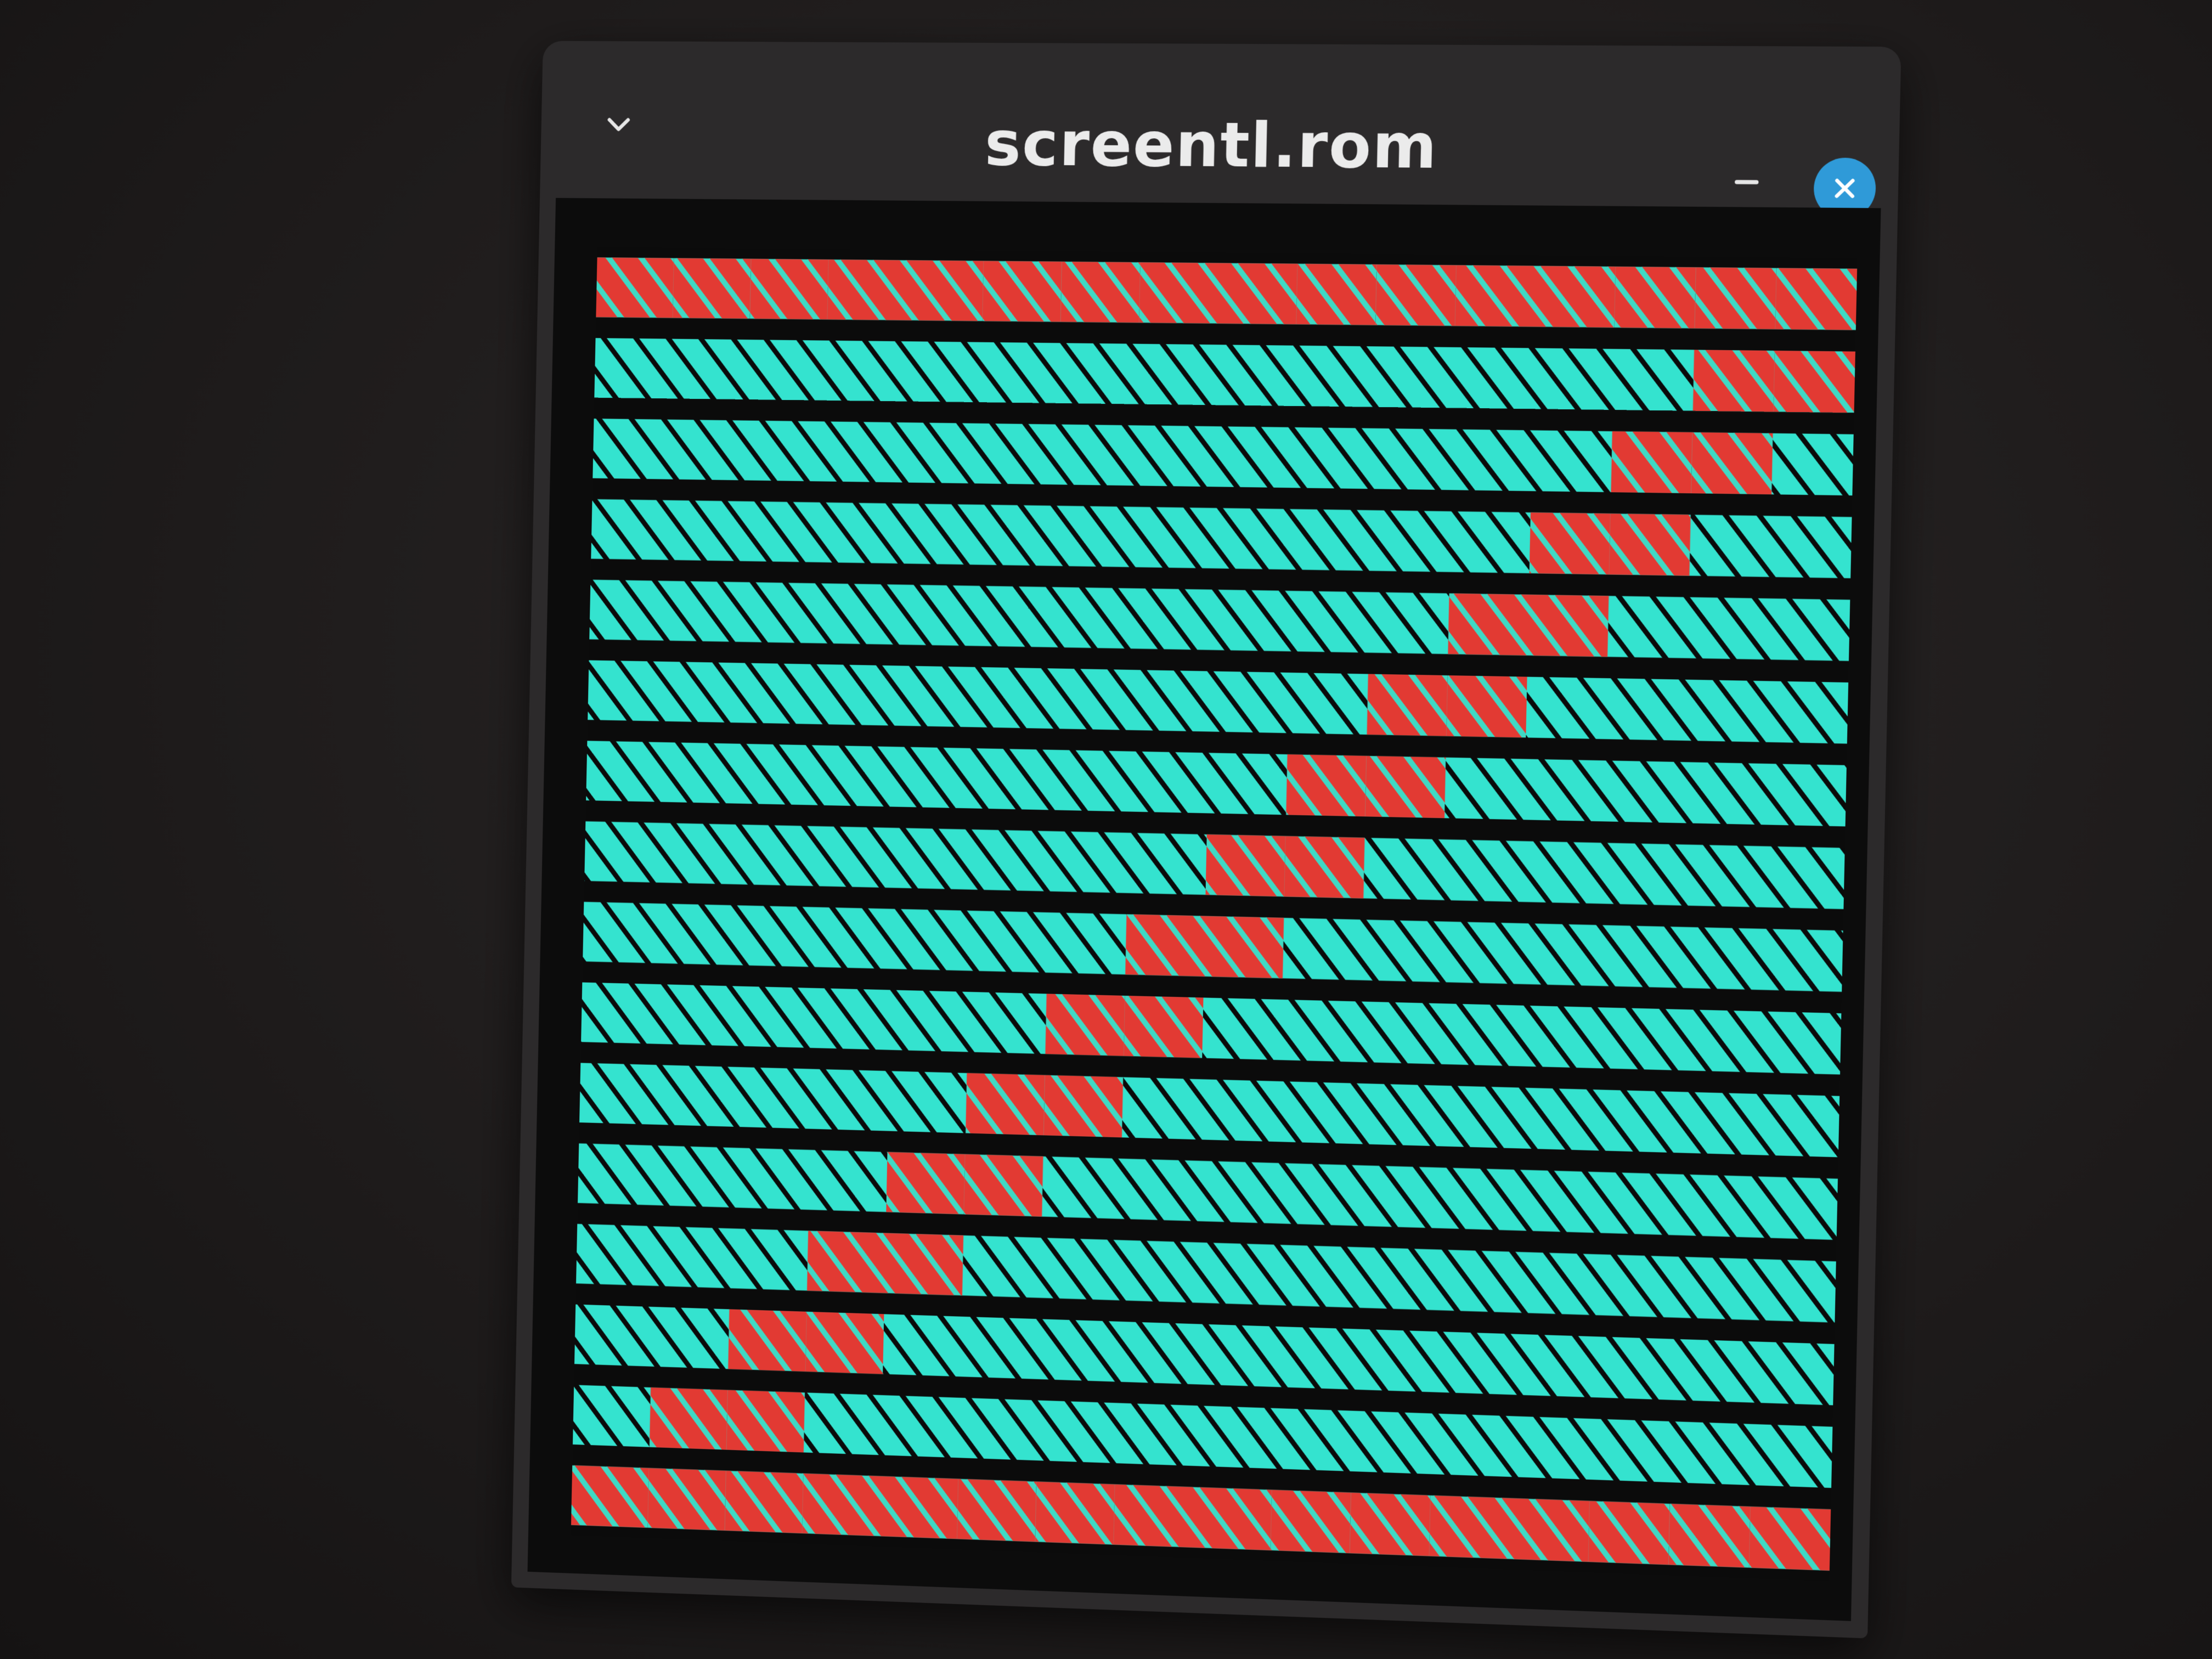 Image resolution: width=2212 pixels, height=1659 pixels. I want to click on close-icon, so click(1845, 189).